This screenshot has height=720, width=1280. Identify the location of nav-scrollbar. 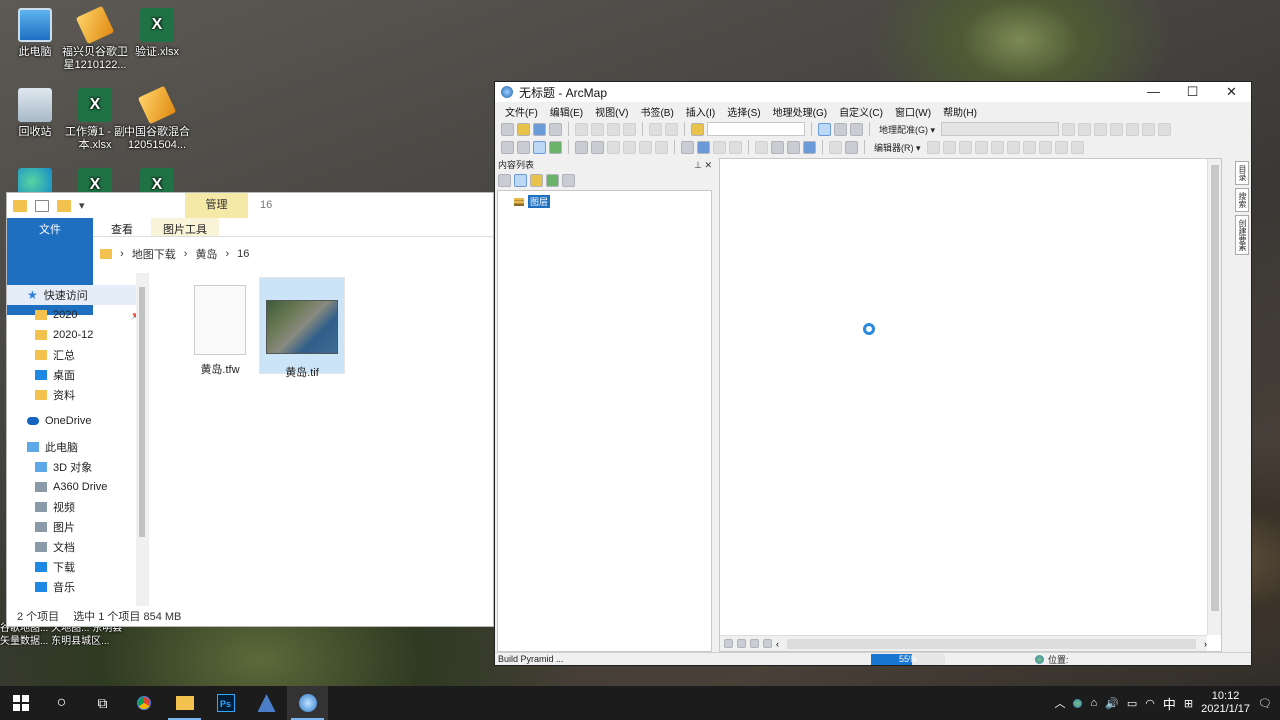
(142, 439).